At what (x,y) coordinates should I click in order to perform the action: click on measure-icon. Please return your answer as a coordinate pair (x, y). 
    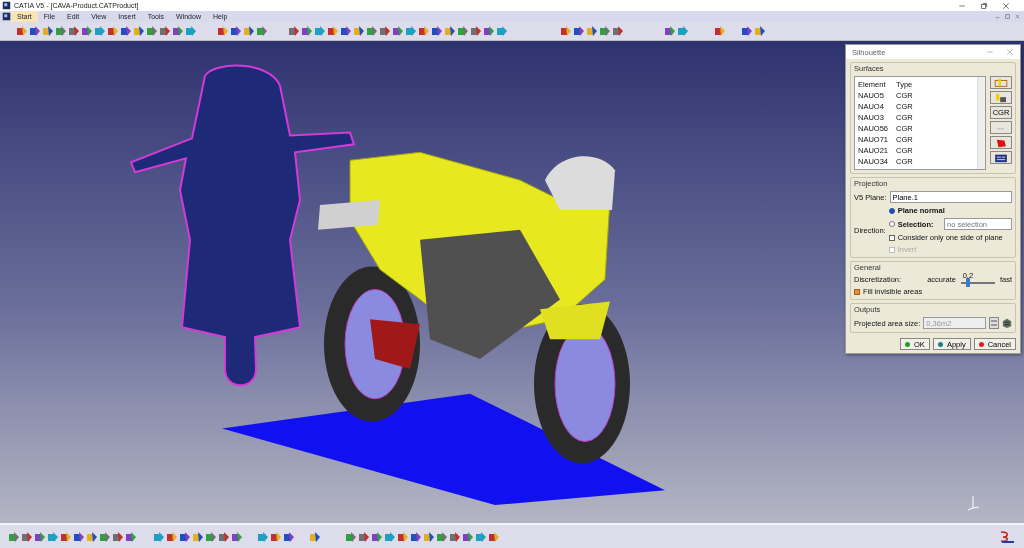
    Looking at the image, I should click on (1007, 323).